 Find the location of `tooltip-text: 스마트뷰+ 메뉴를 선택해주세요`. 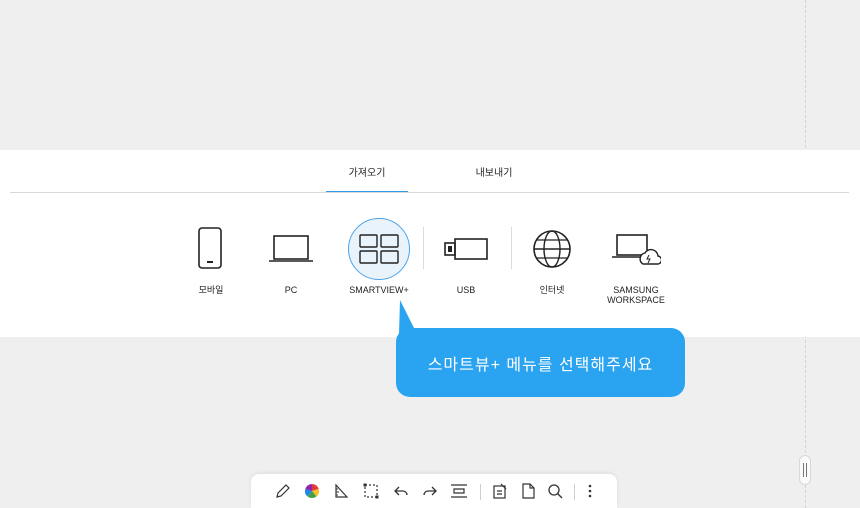

tooltip-text: 스마트뷰+ 메뉴를 선택해주세요 is located at coordinates (540, 365).